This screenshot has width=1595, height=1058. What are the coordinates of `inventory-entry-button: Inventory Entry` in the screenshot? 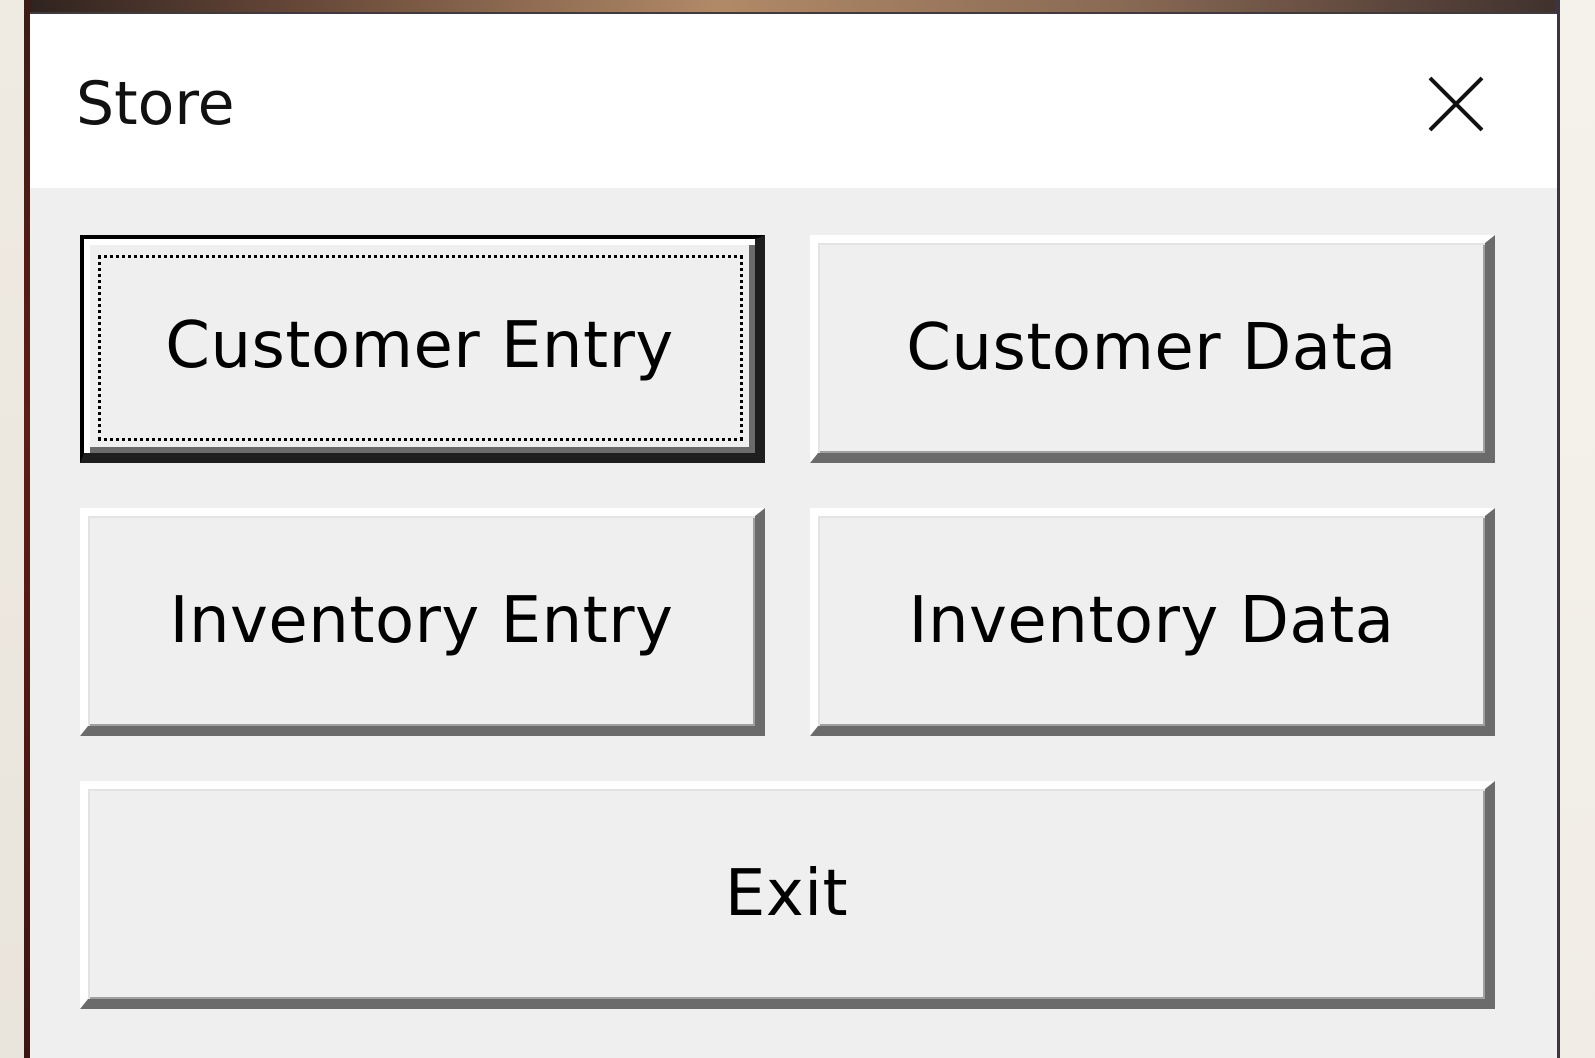 It's located at (422, 622).